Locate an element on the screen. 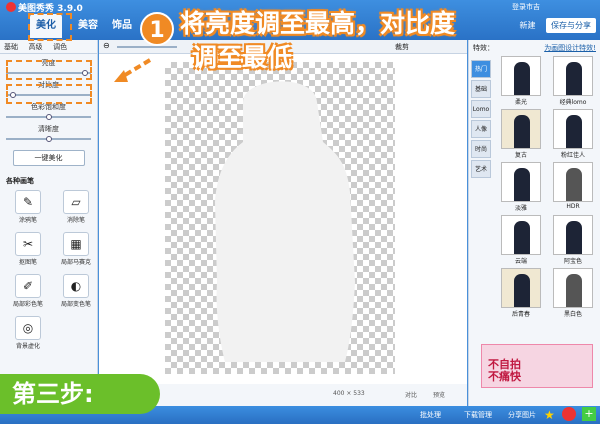 This screenshot has width=600, height=424. effect-classic-lomo: 经典lomo is located at coordinates (573, 81).